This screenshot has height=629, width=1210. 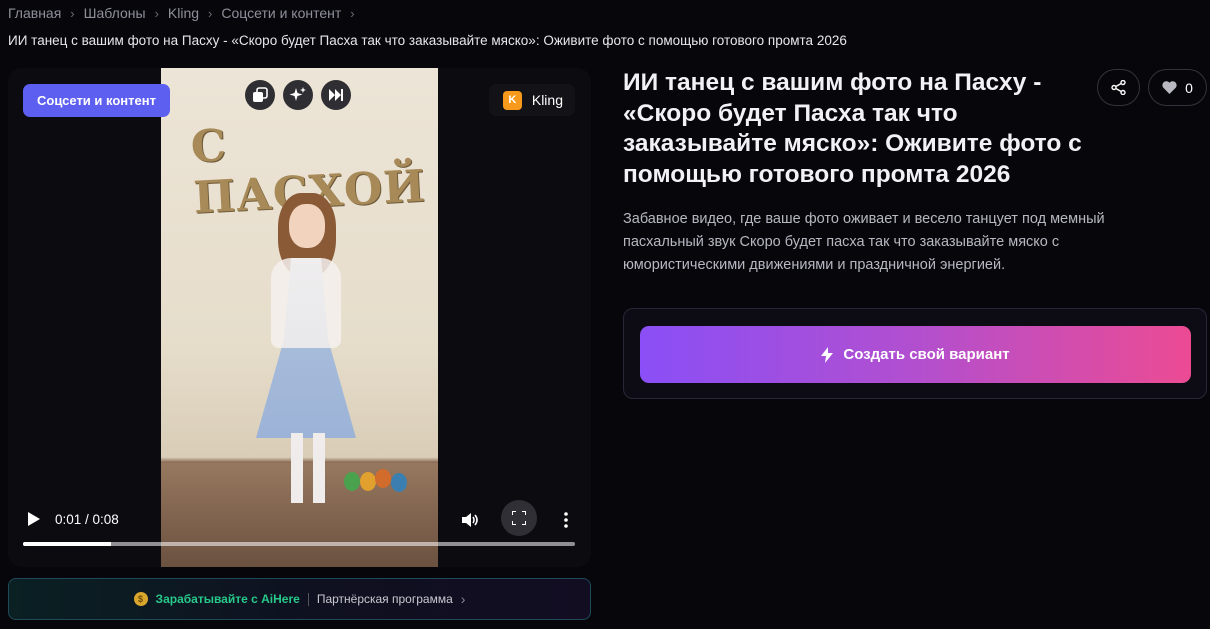 What do you see at coordinates (299, 532) in the screenshot?
I see `video-controls: 0:01 / 0:08` at bounding box center [299, 532].